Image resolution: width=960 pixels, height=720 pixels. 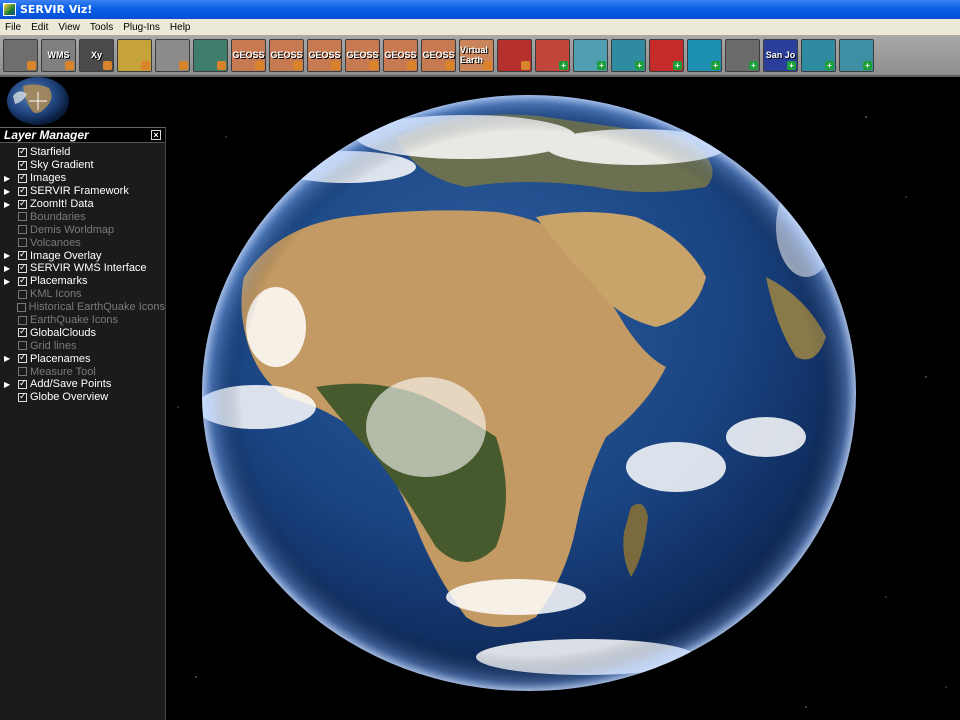 What do you see at coordinates (82, 397) in the screenshot?
I see `layer-item: Globe Overview` at bounding box center [82, 397].